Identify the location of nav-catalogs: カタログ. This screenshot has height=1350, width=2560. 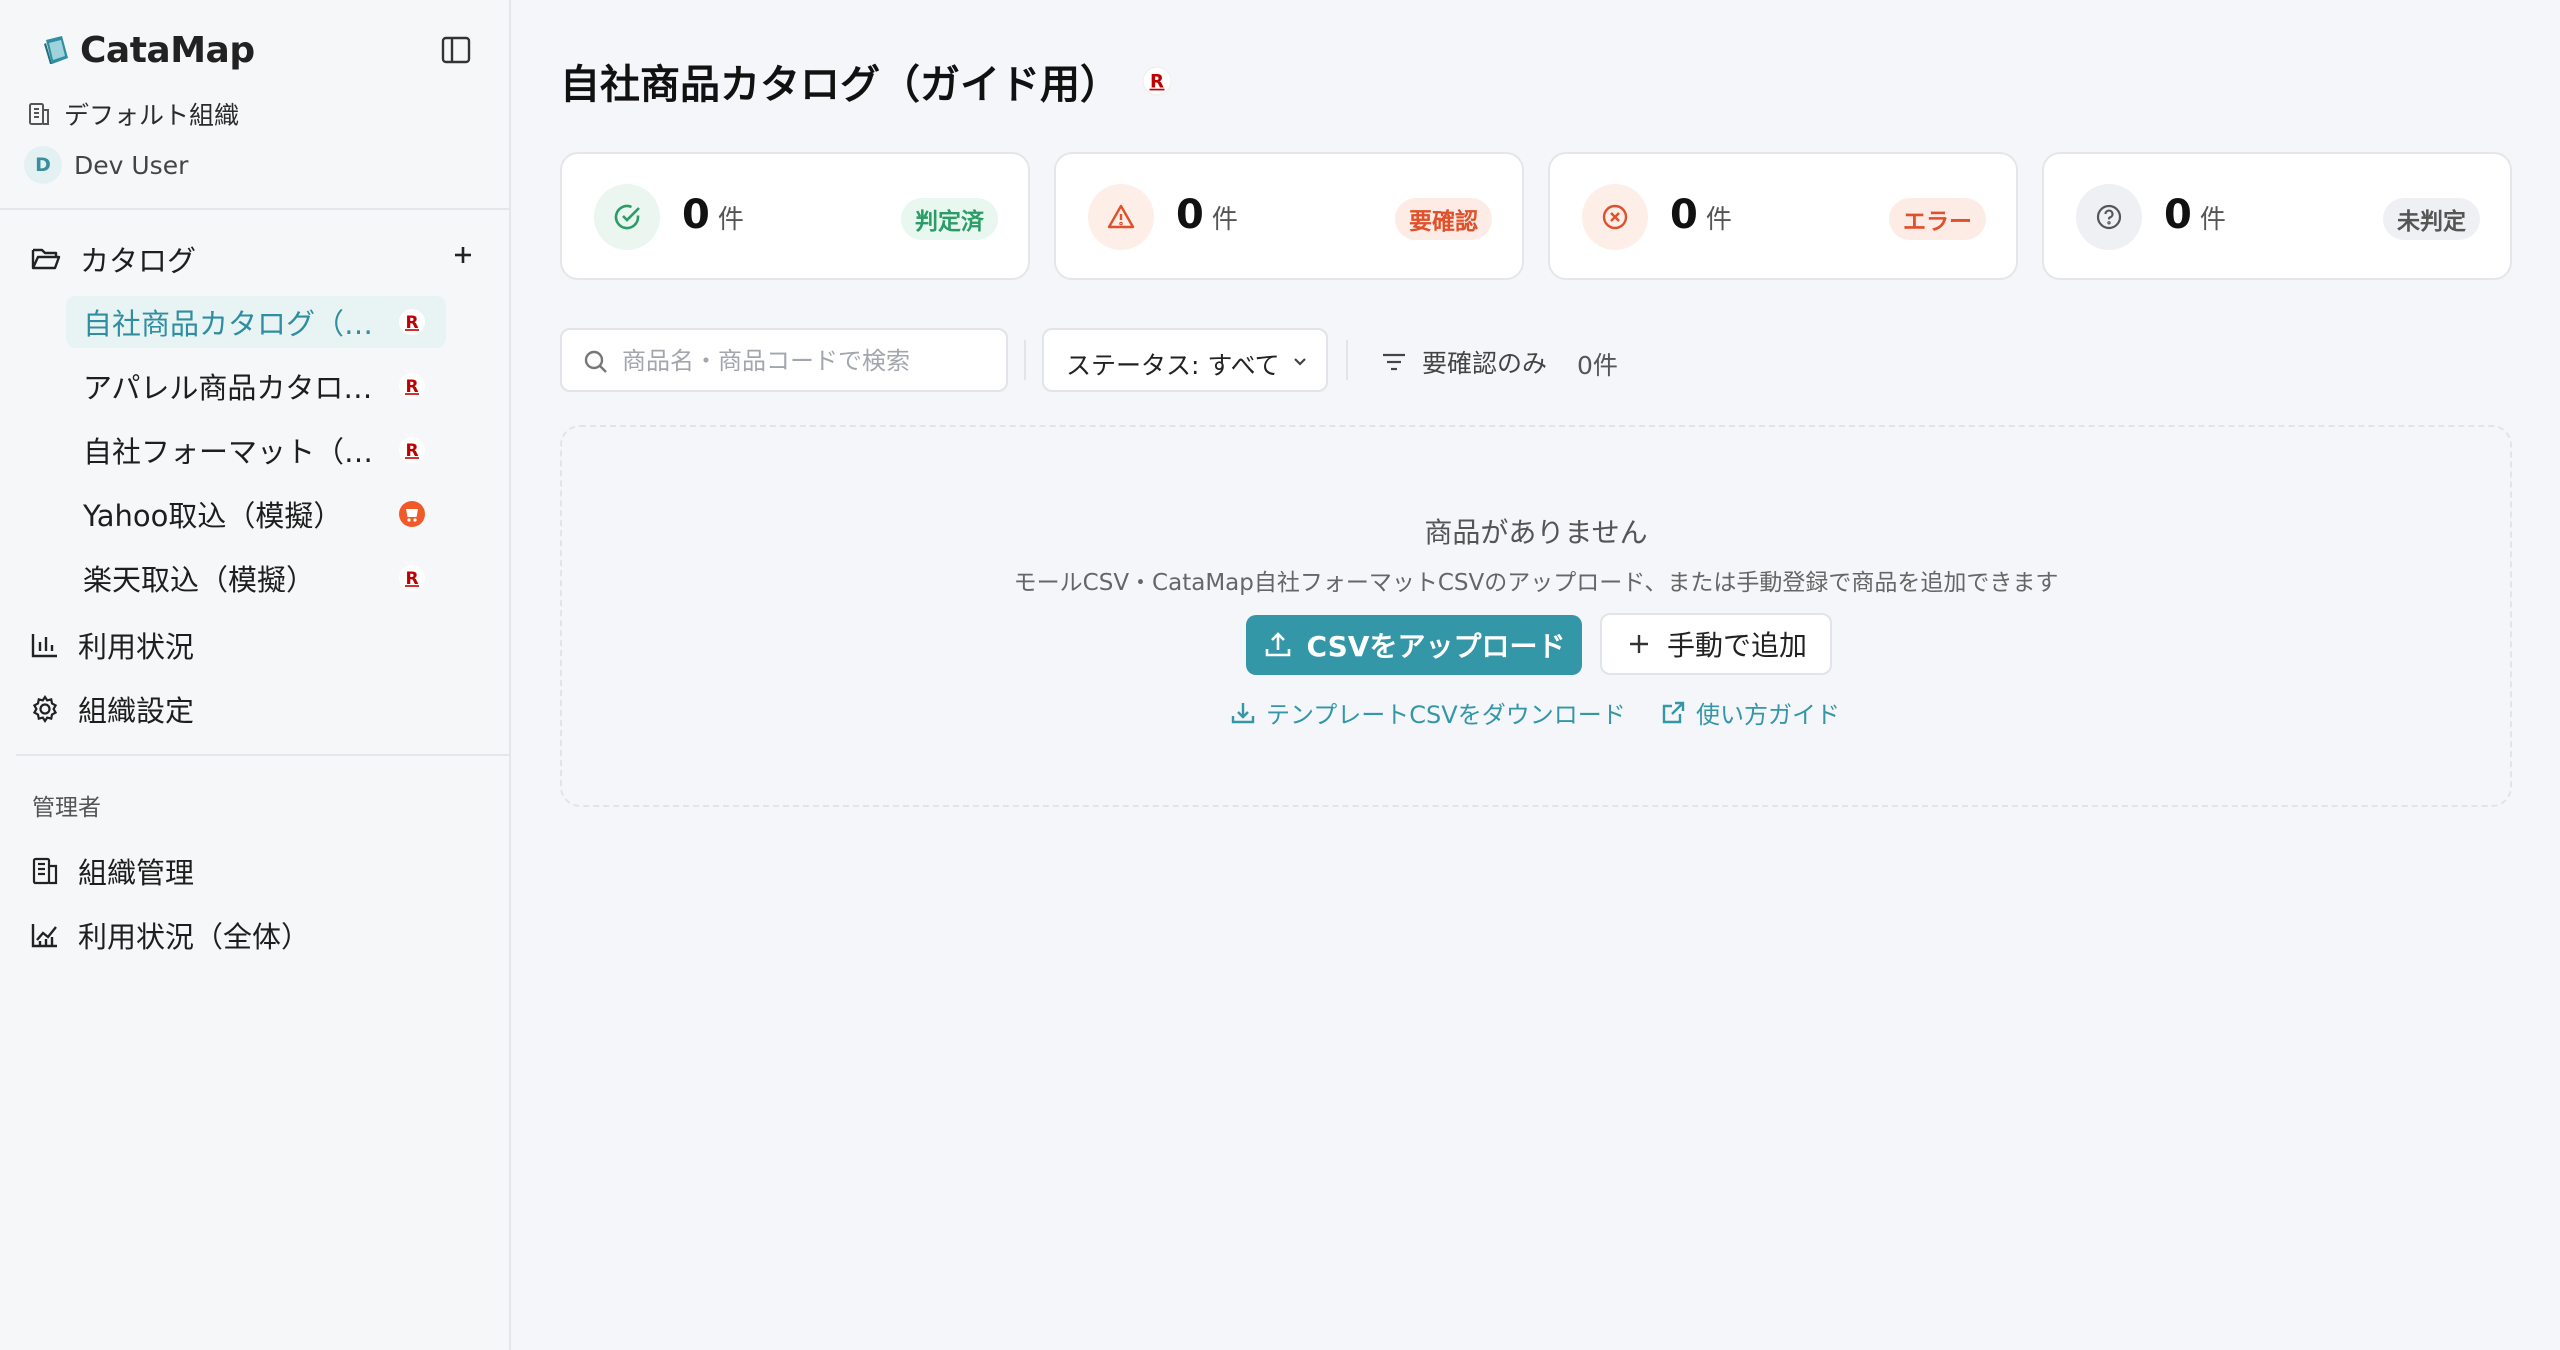
(113, 259).